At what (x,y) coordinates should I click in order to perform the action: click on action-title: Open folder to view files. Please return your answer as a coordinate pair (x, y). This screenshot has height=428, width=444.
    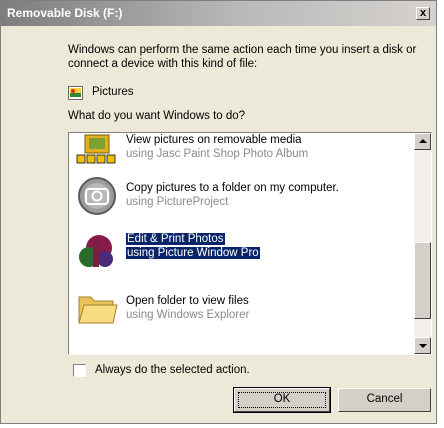
    Looking at the image, I should click on (187, 301).